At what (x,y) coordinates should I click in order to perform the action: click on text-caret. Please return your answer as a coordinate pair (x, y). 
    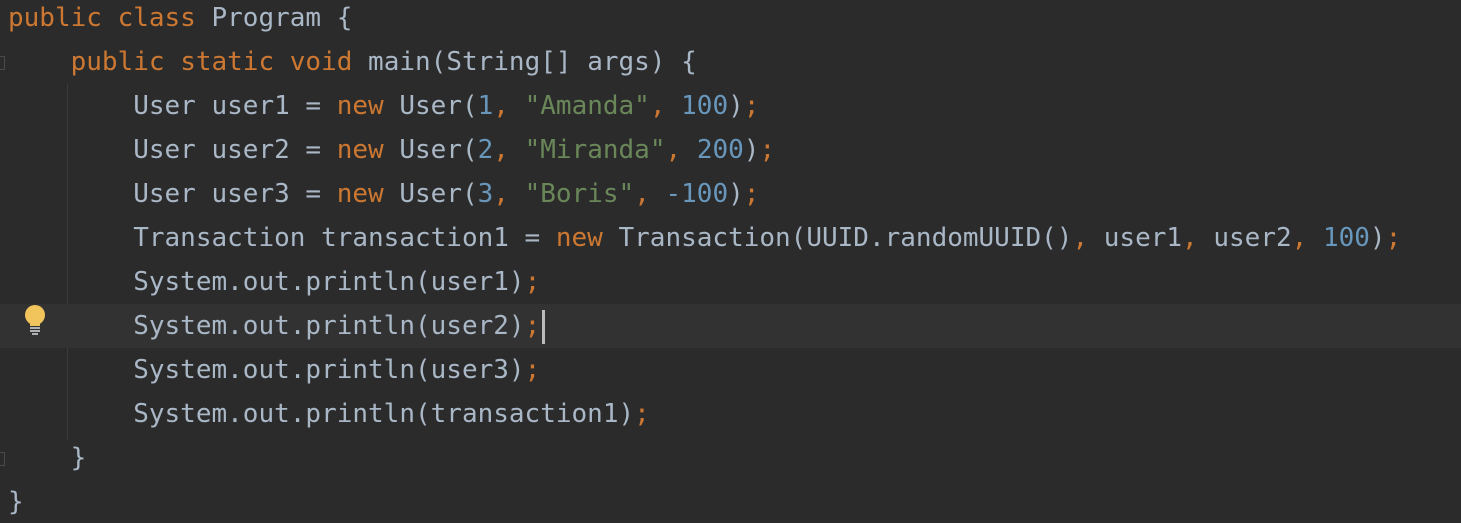
    Looking at the image, I should click on (544, 326).